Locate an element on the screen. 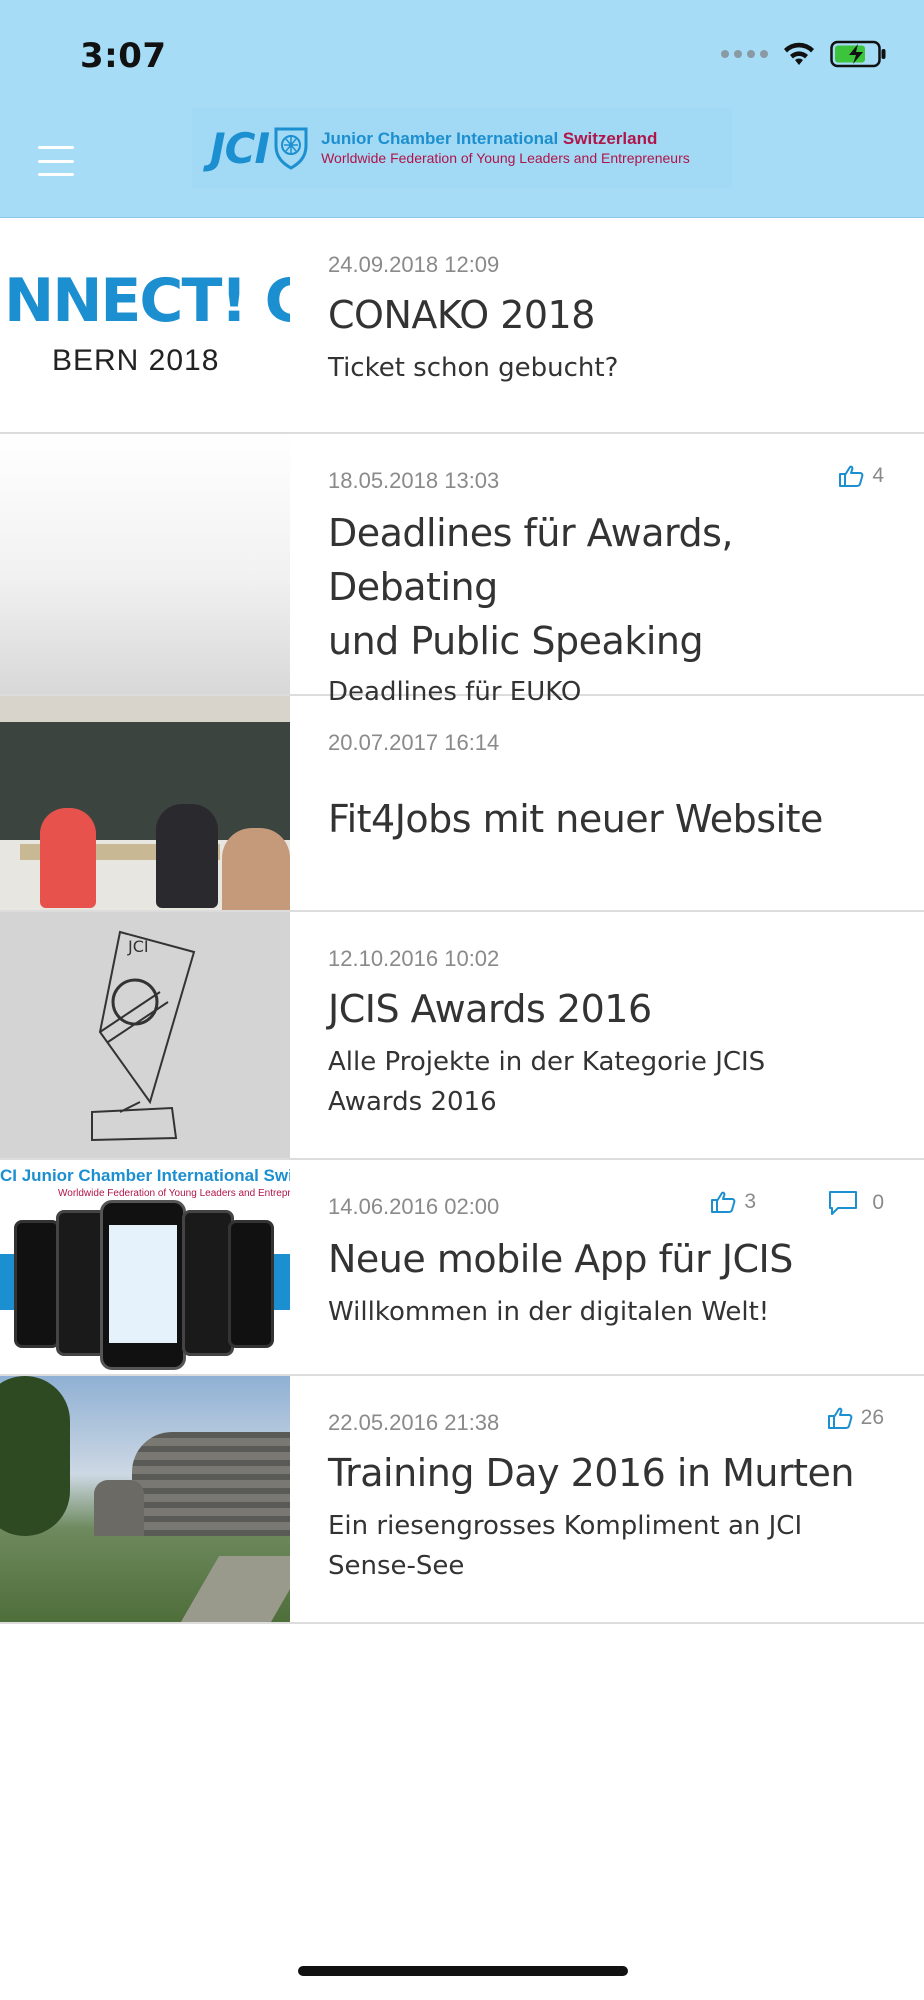 This screenshot has height=2000, width=924. news-title: CONAKO 2018 is located at coordinates (461, 315).